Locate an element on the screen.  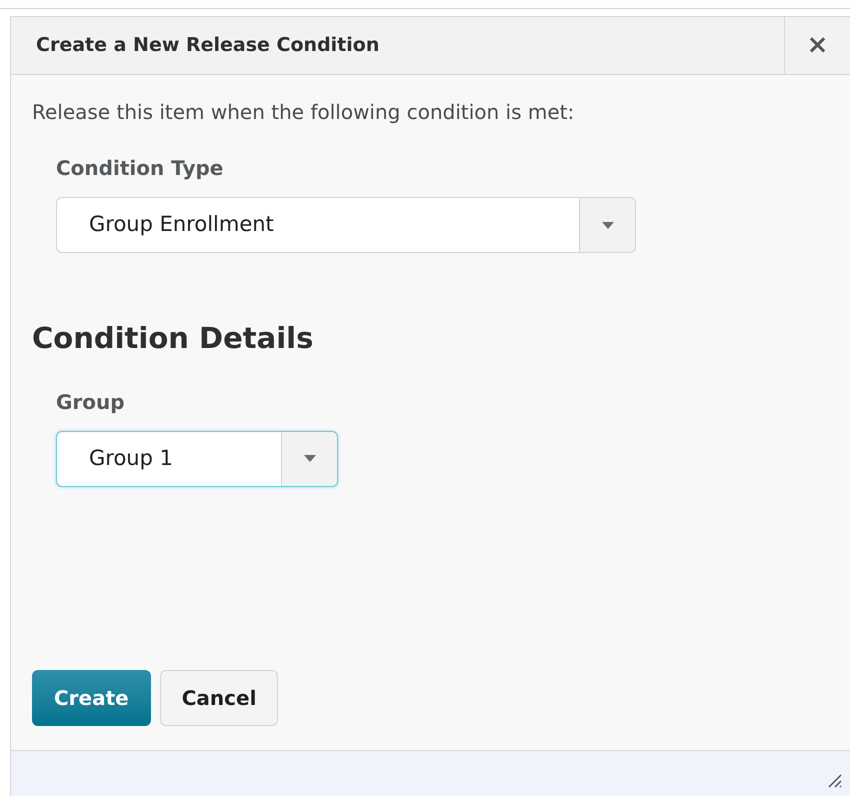
dropdown-field: Group Enrollment is located at coordinates (346, 225).